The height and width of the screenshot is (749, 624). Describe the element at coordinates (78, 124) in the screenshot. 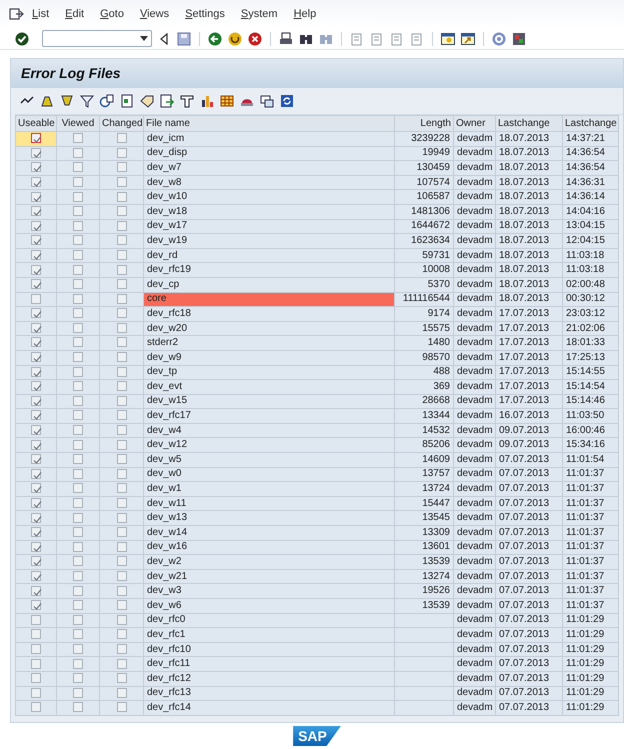

I see `column-header: Viewed` at that location.